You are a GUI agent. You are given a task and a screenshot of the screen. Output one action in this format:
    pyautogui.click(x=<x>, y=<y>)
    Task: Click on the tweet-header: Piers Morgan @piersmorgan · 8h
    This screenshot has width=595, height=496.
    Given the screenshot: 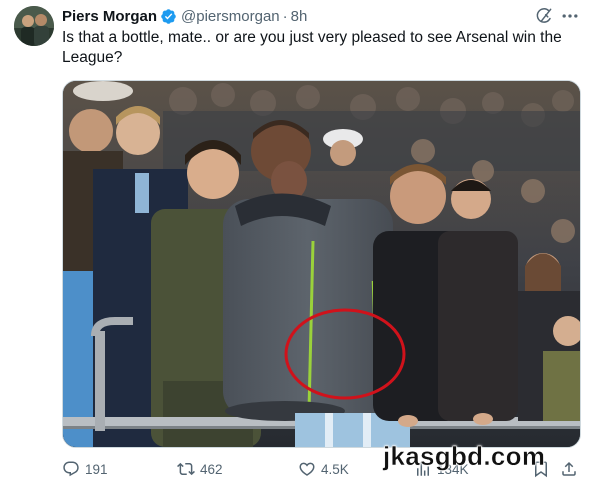 What is the action you would take?
    pyautogui.click(x=184, y=16)
    